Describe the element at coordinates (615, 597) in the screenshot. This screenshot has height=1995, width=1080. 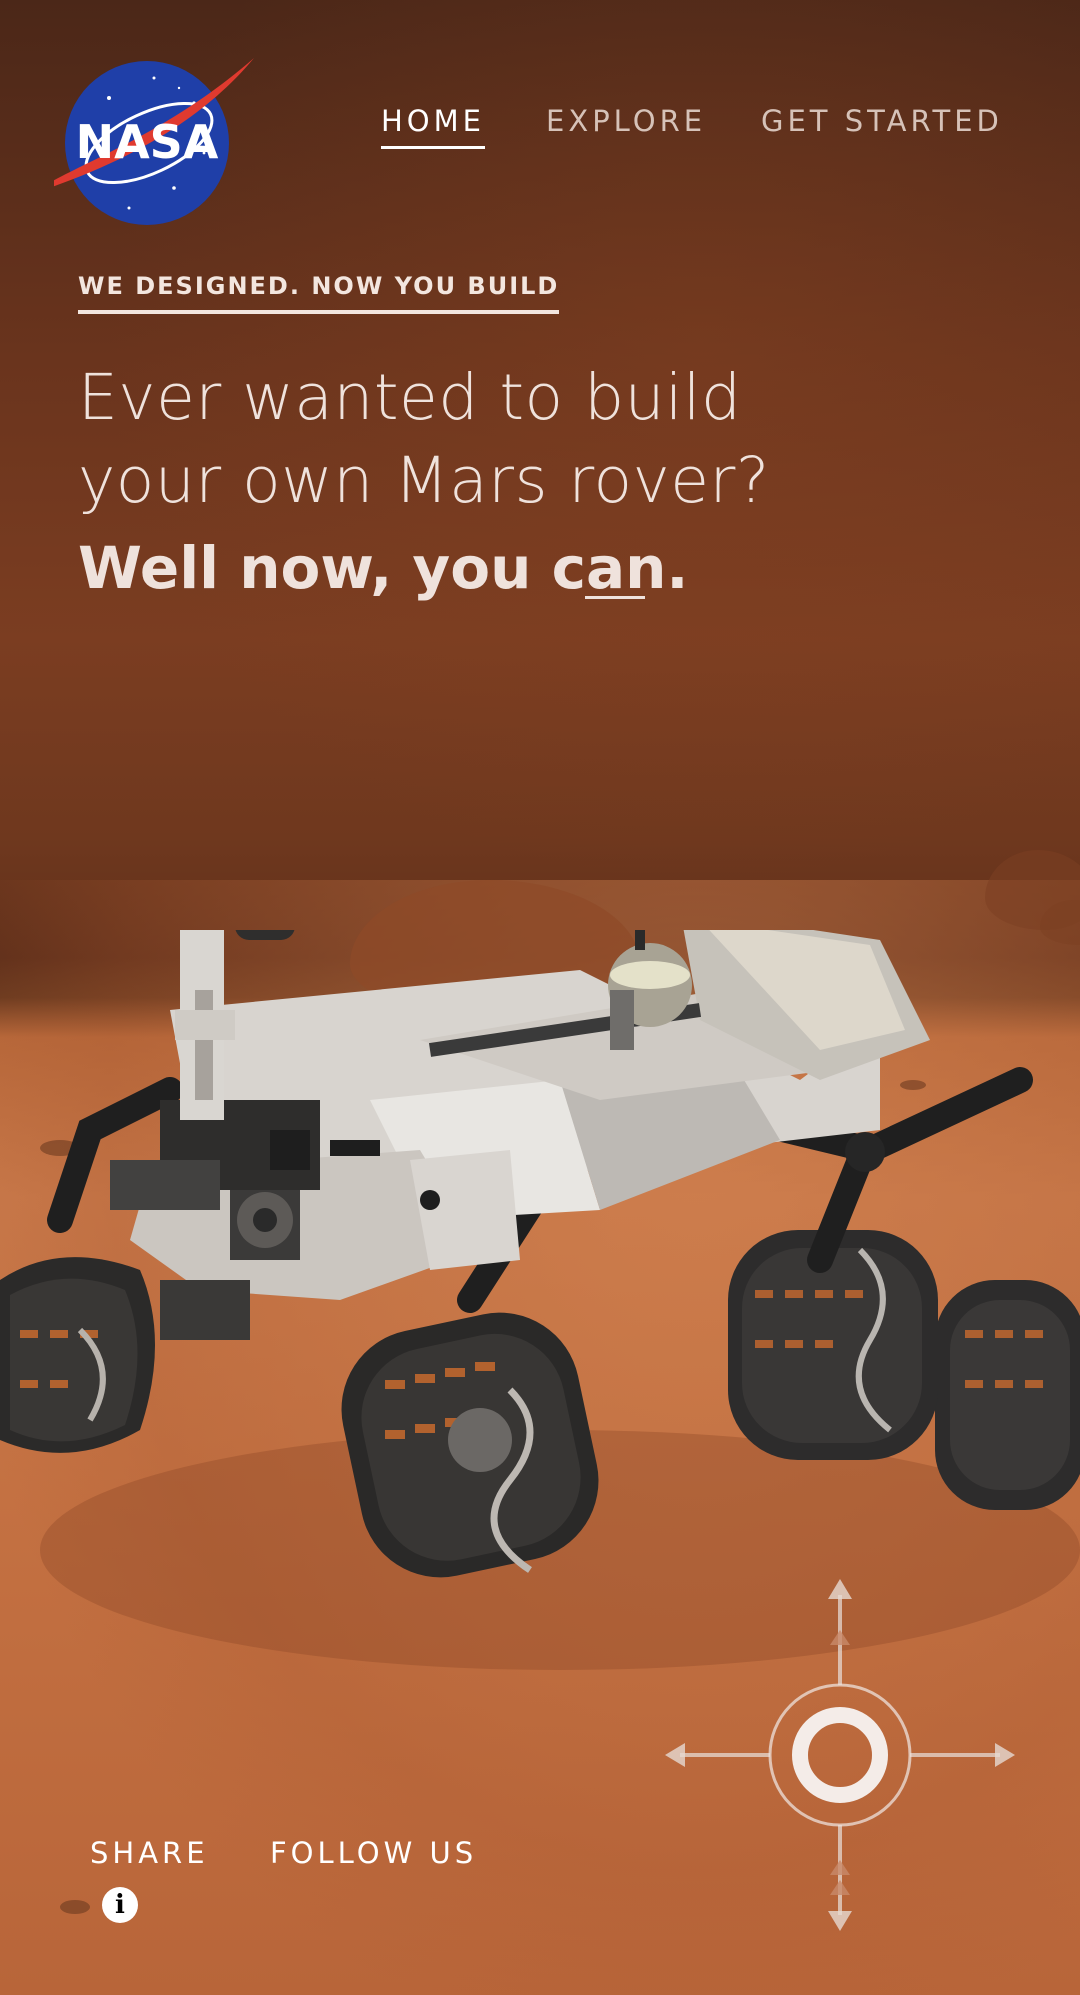
I see `headline-underline` at that location.